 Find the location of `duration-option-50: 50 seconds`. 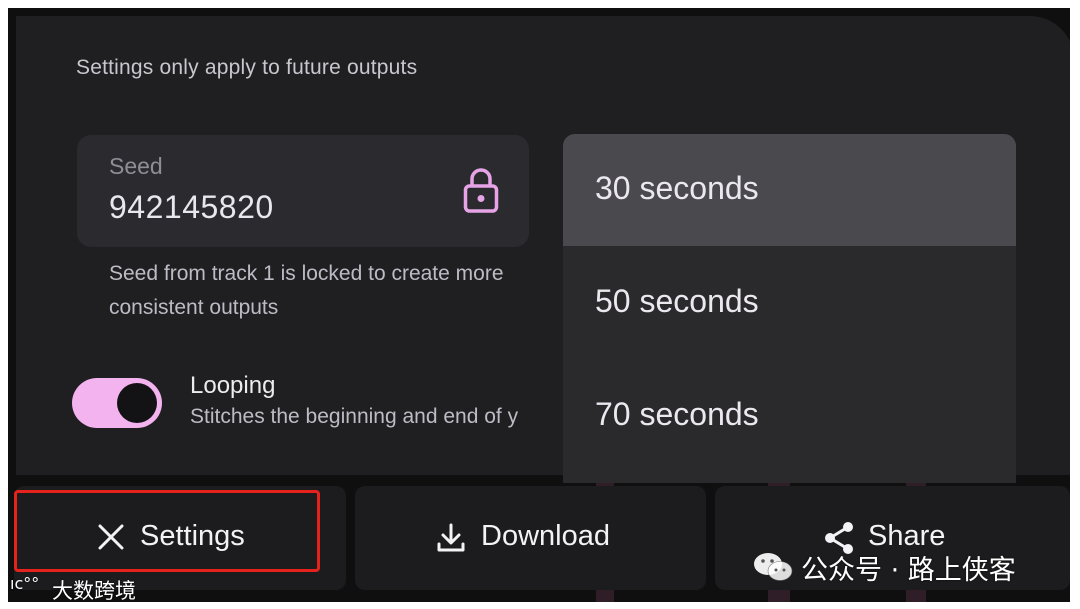

duration-option-50: 50 seconds is located at coordinates (789, 303).